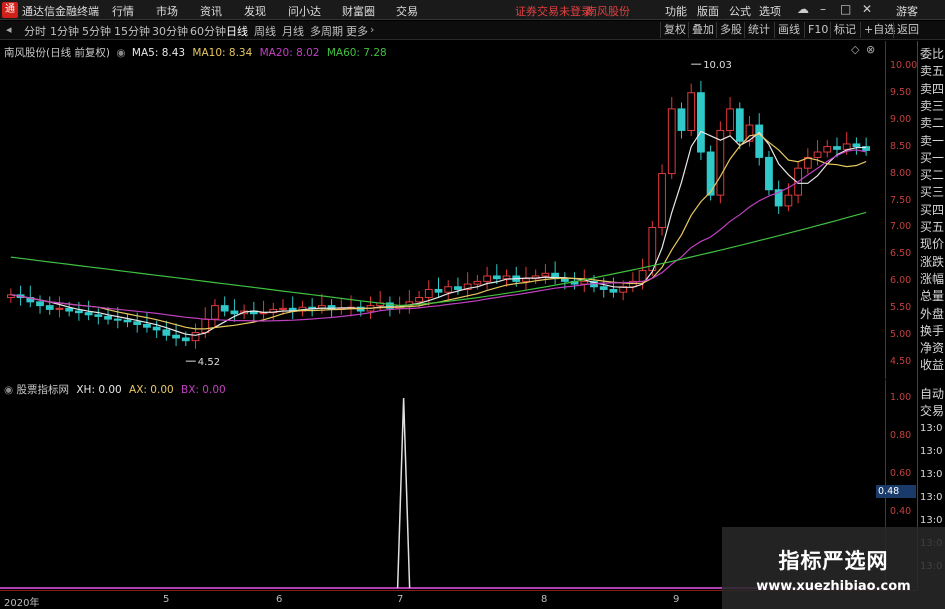 The width and height of the screenshot is (945, 609). Describe the element at coordinates (817, 30) in the screenshot. I see `tool-f10: F10` at that location.